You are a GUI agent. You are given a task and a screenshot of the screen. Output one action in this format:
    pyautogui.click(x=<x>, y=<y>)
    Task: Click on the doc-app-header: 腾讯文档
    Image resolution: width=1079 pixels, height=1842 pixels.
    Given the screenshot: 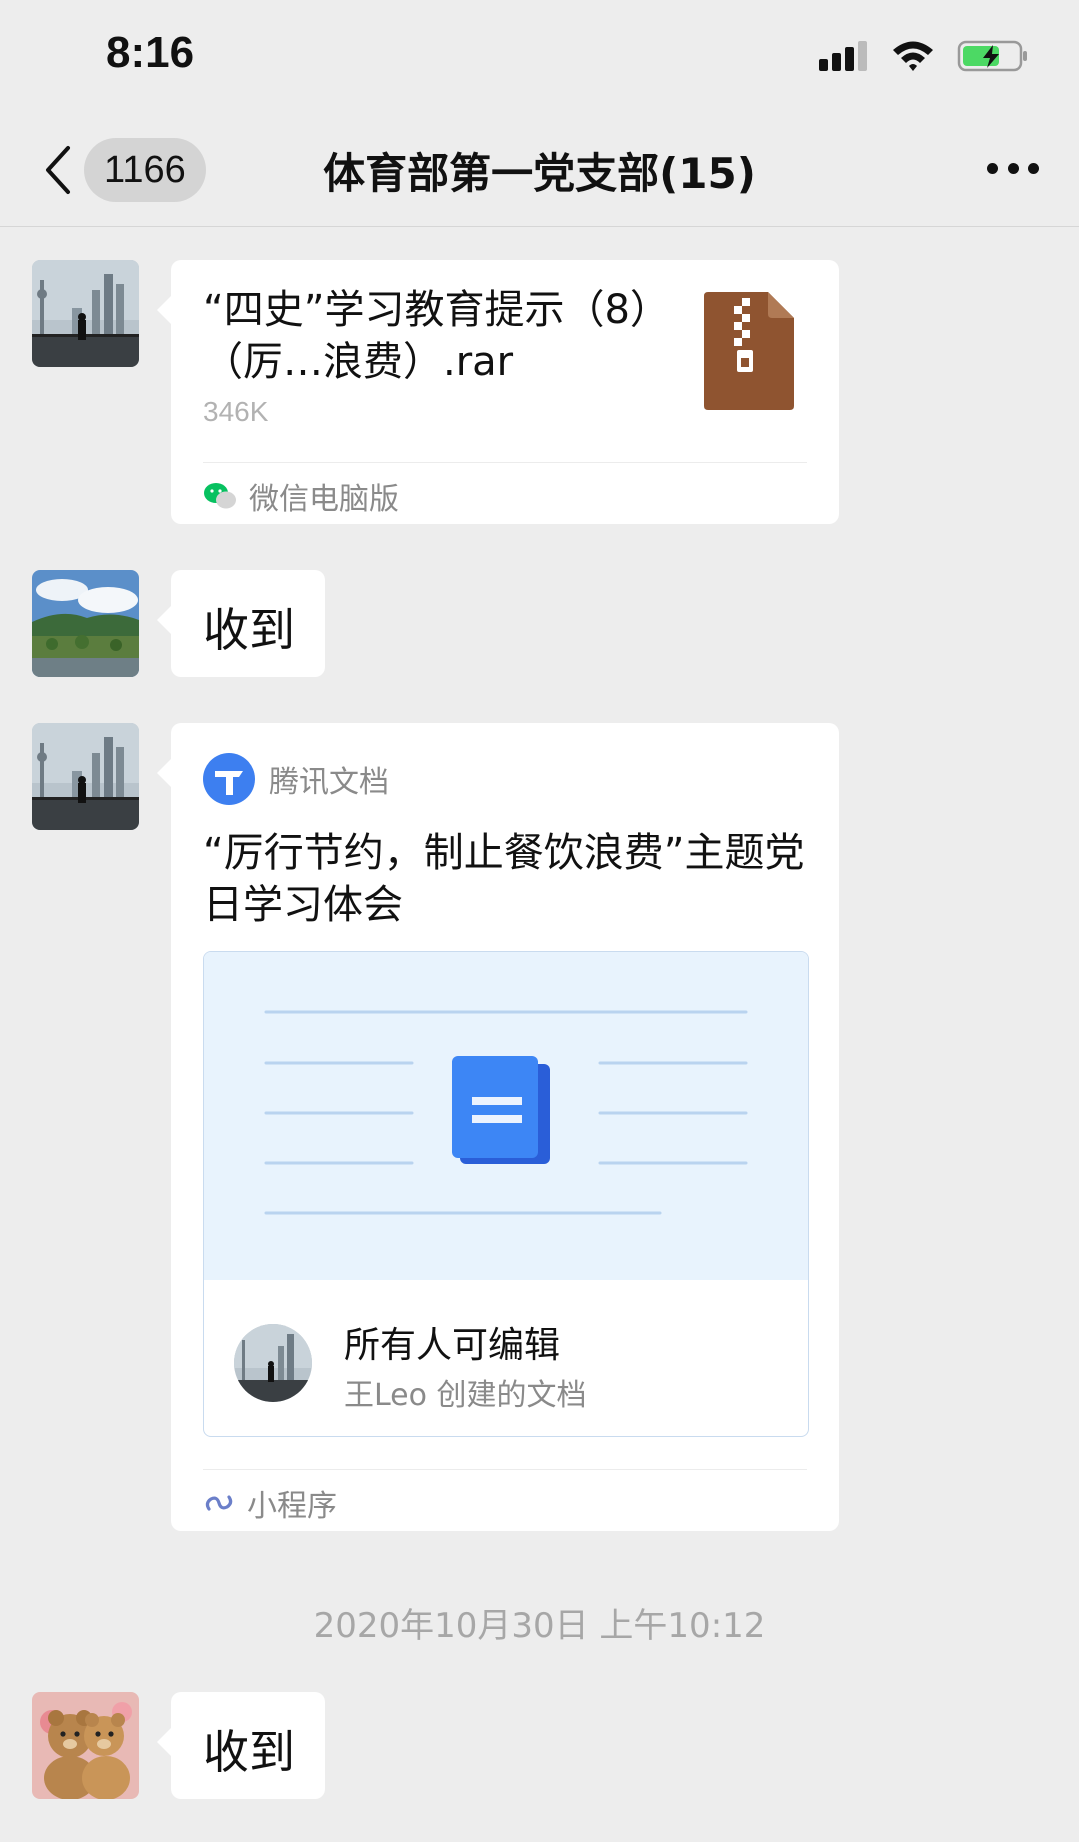 What is the action you would take?
    pyautogui.click(x=296, y=779)
    